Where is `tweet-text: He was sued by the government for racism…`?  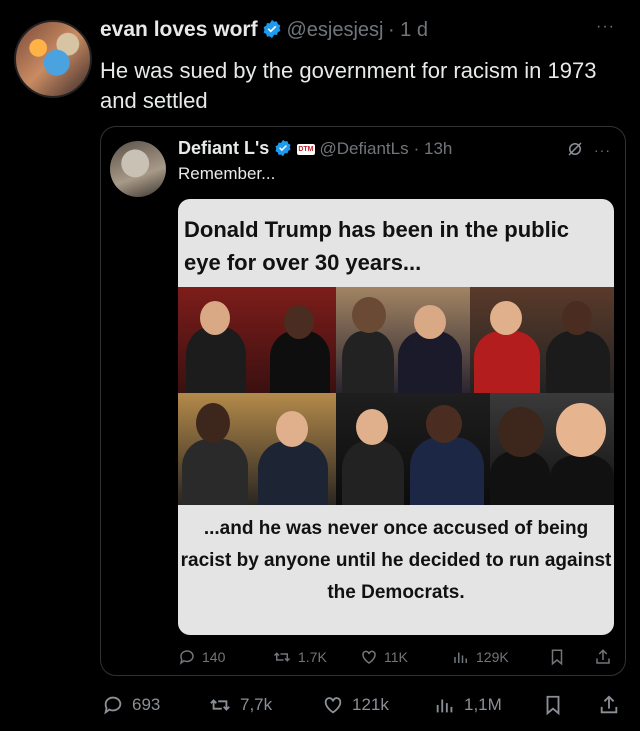
tweet-text: He was sued by the government for racism… is located at coordinates (348, 85).